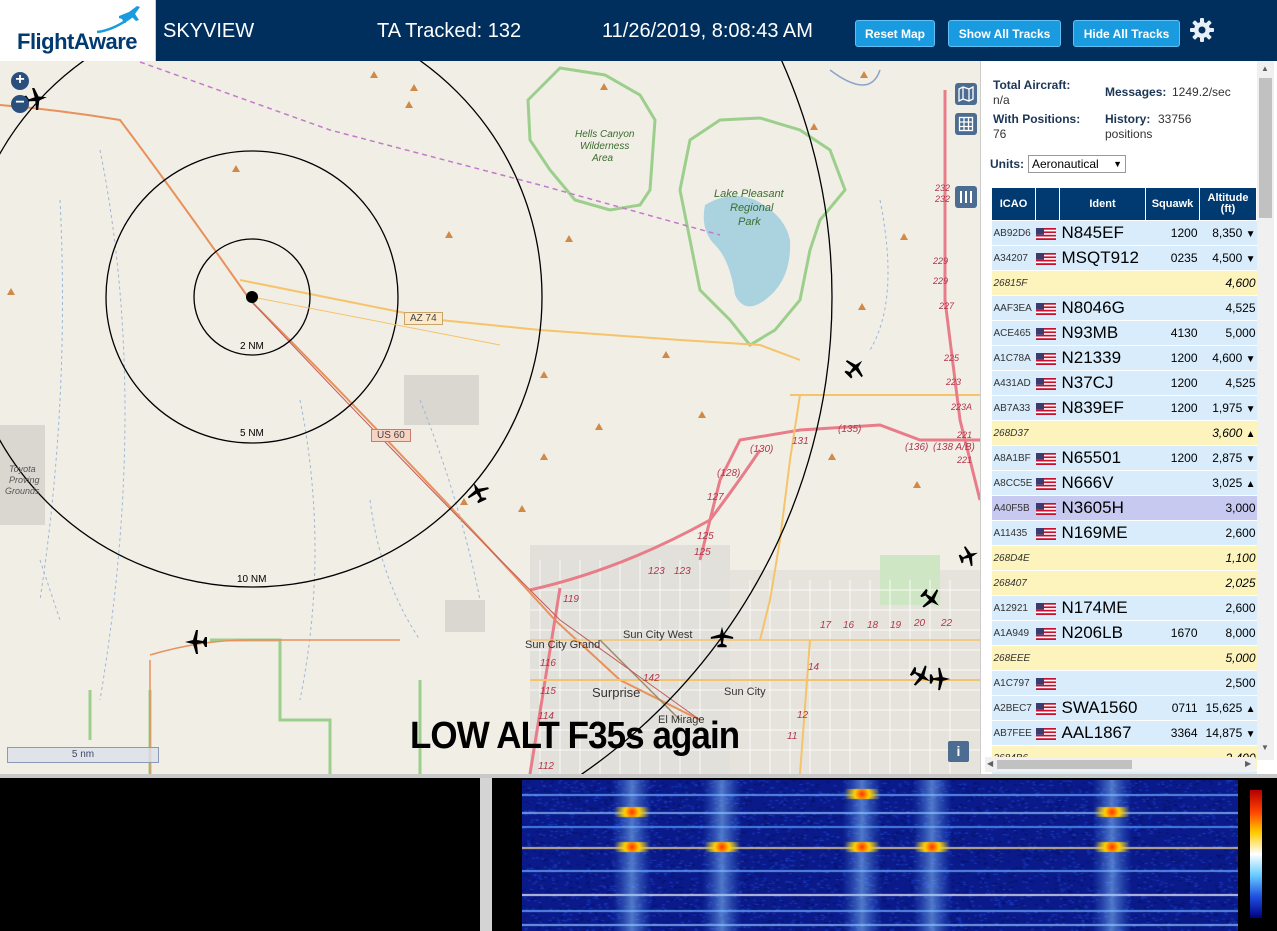 The image size is (1277, 931). I want to click on table-row: A34207 MSQT912 0235 4,500 ▼, so click(1124, 258).